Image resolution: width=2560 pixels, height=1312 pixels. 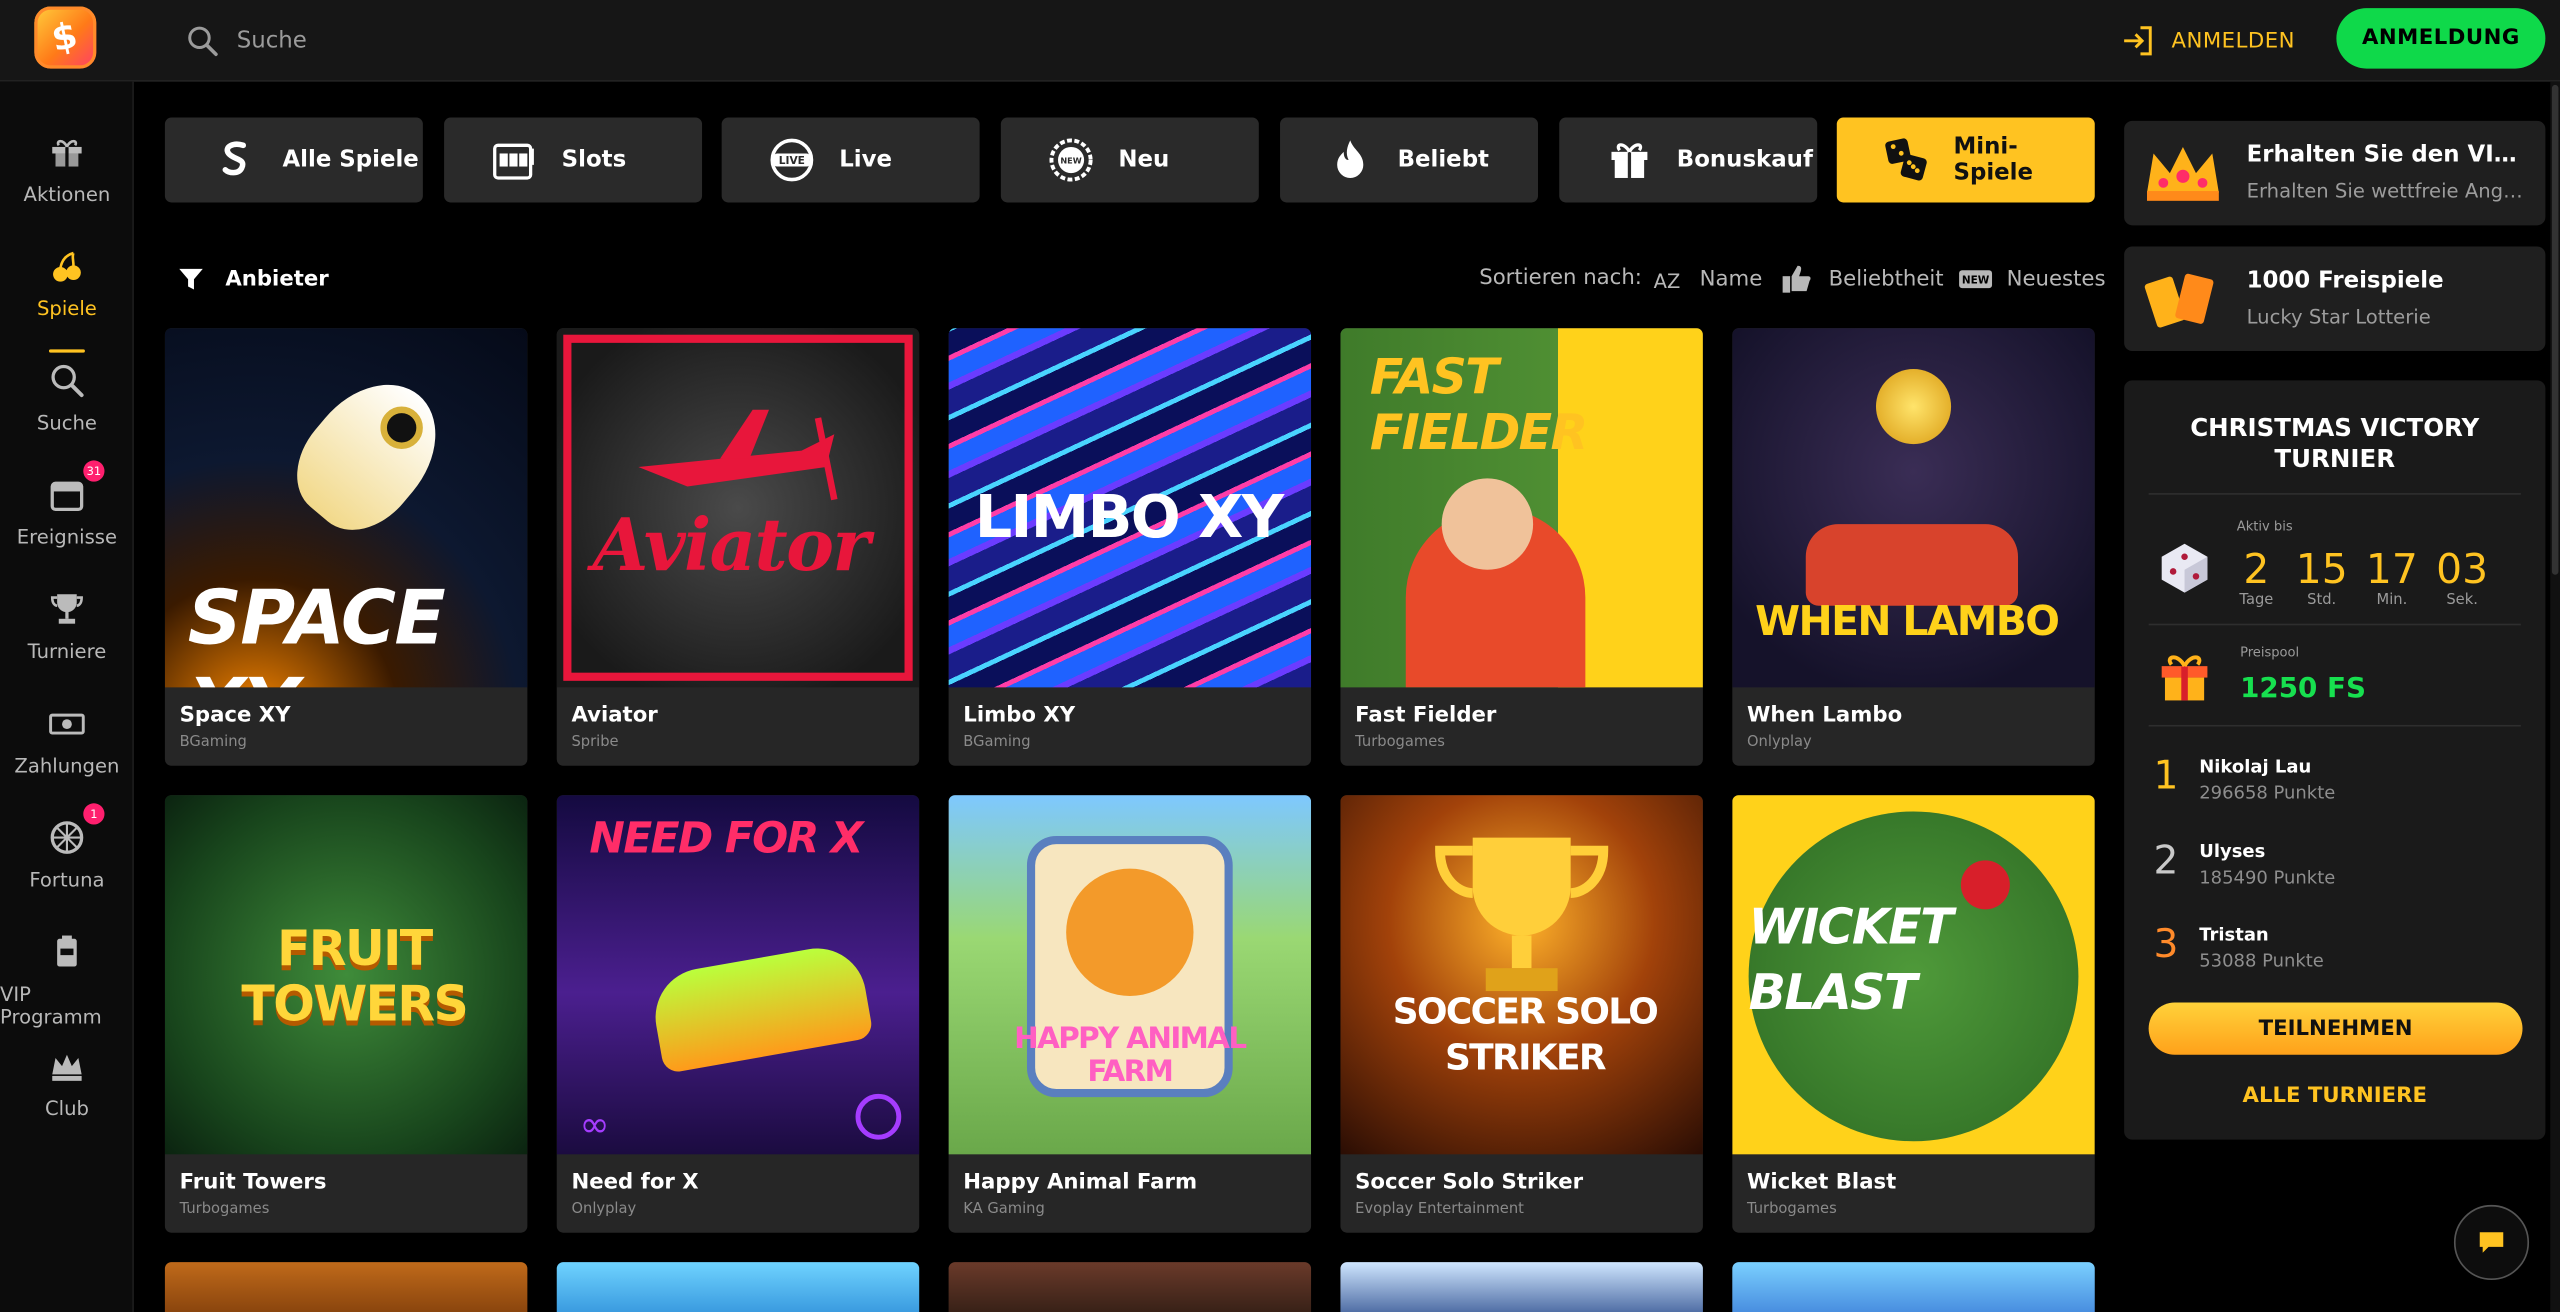 I want to click on game-provider: Onlyplay, so click(x=1779, y=743).